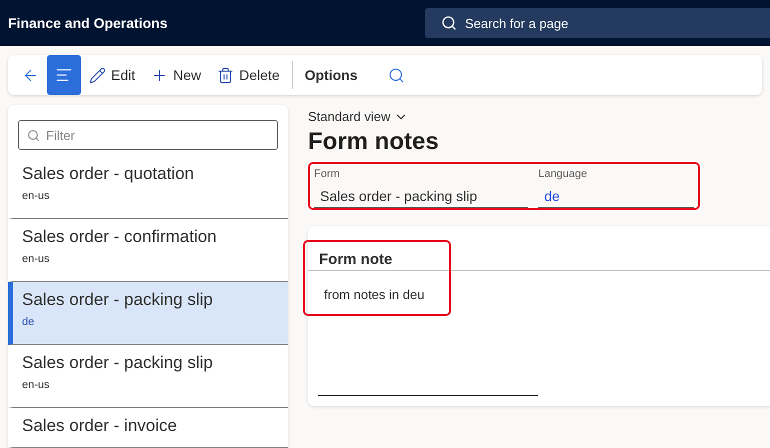 The height and width of the screenshot is (448, 770). Describe the element at coordinates (597, 23) in the screenshot. I see `search-field: Search for a page` at that location.